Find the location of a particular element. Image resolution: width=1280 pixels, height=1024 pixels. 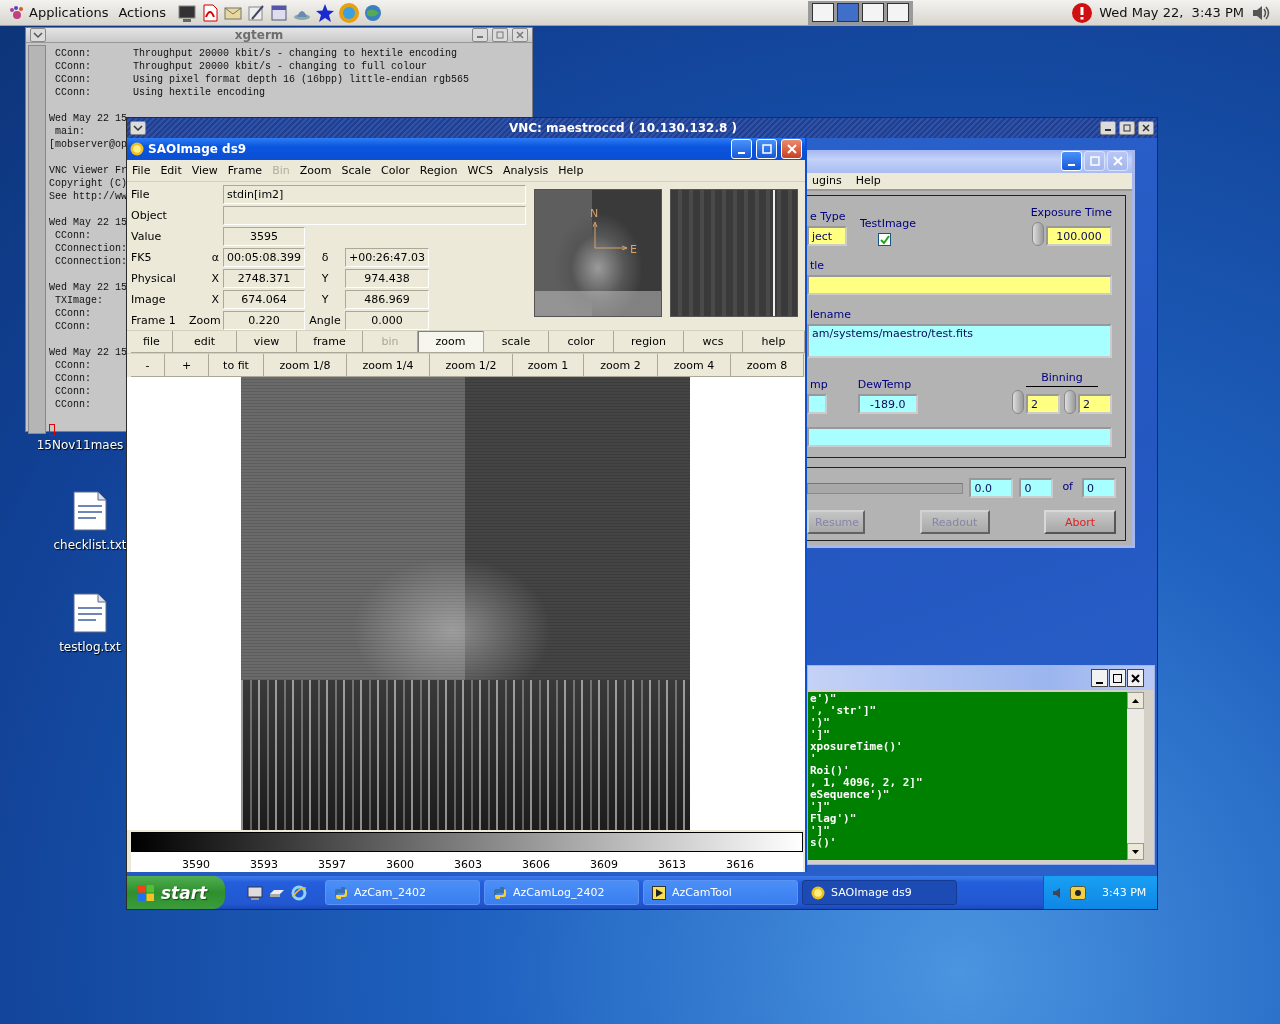

zoom-button: zoom 8 is located at coordinates (767, 365).